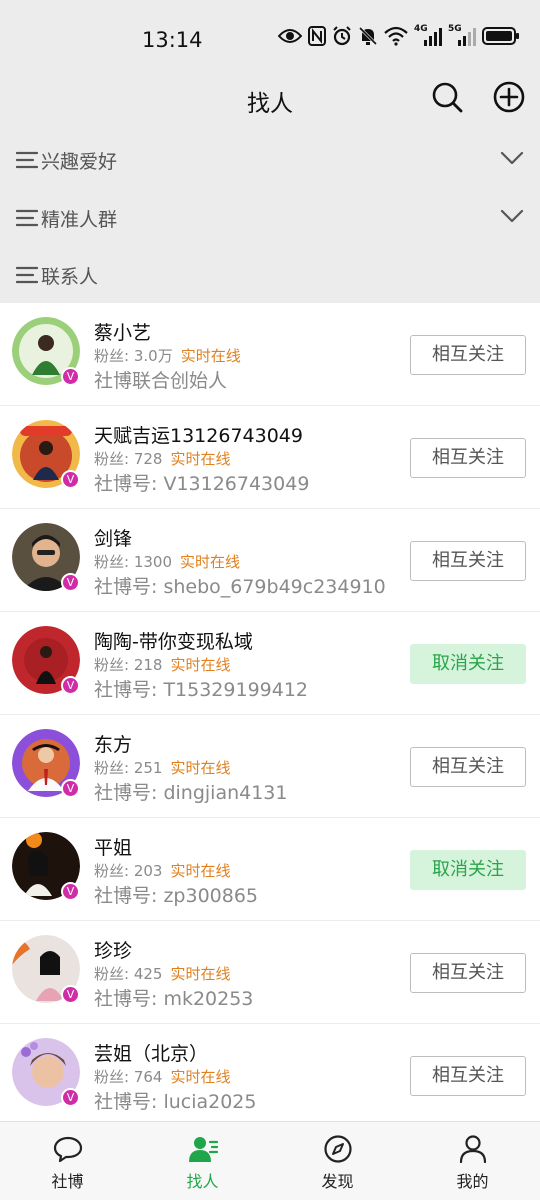 This screenshot has height=1200, width=540. What do you see at coordinates (337, 1149) in the screenshot?
I see `compass-icon` at bounding box center [337, 1149].